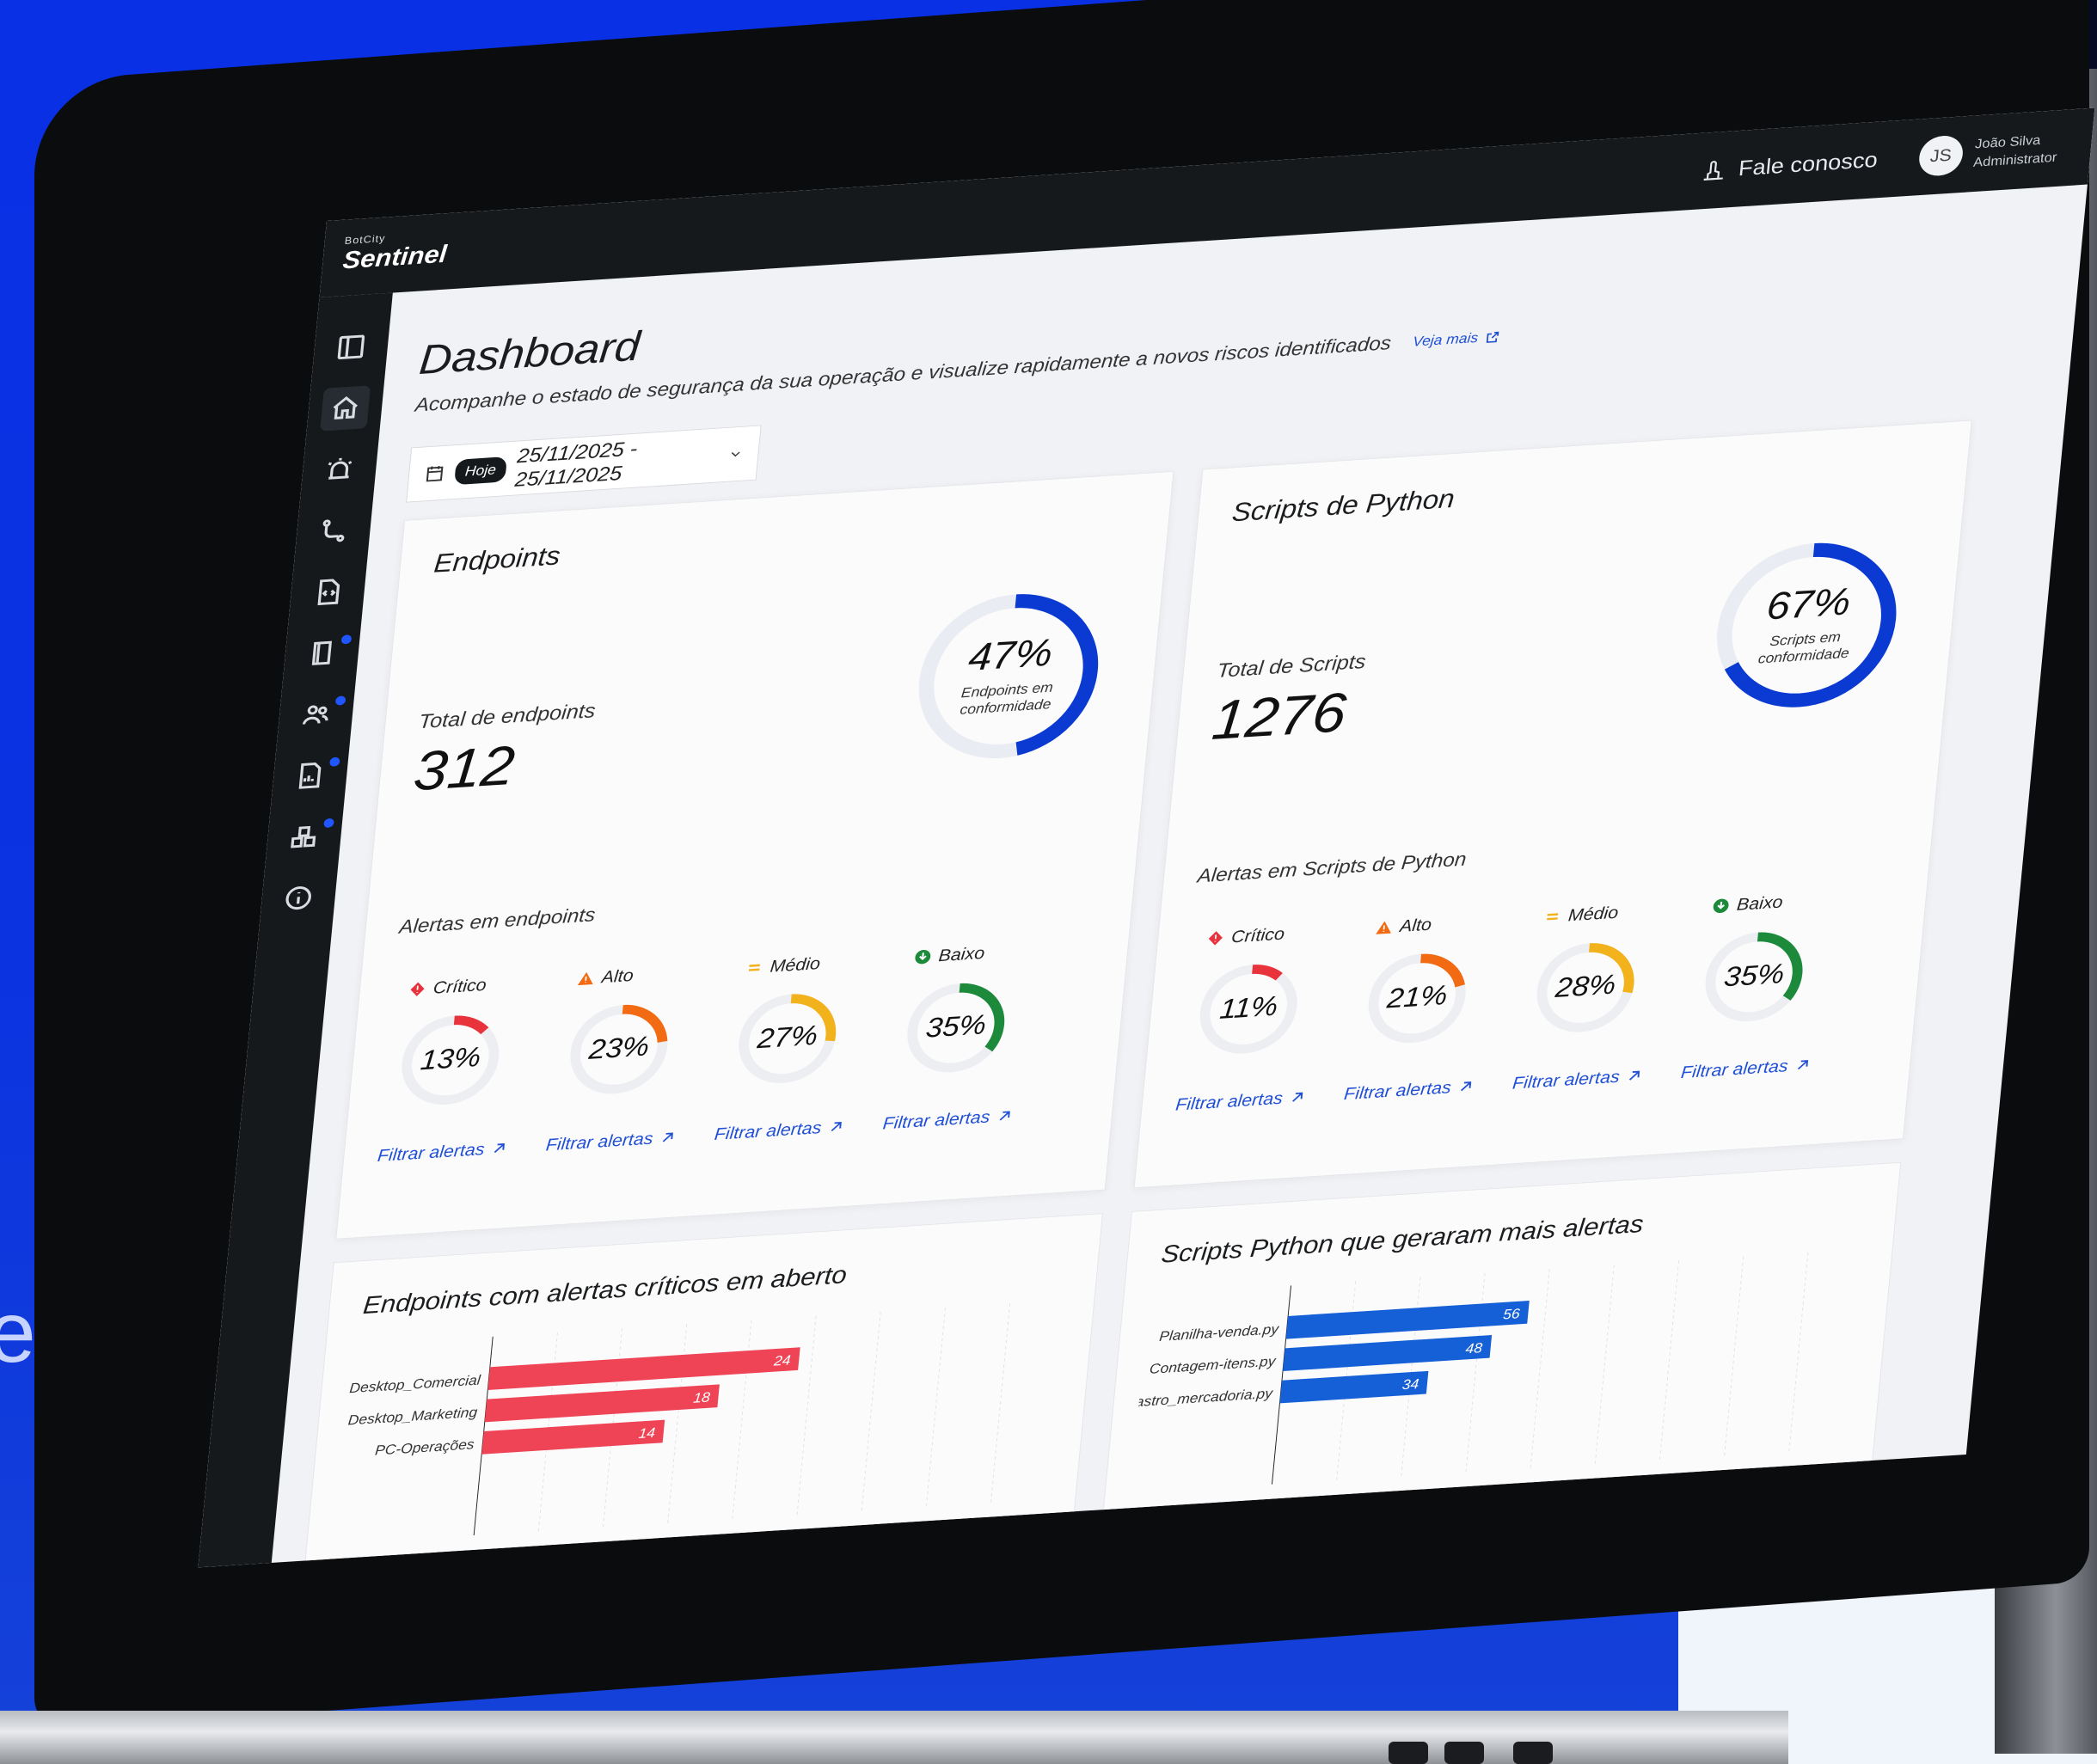 The height and width of the screenshot is (1764, 2097). Describe the element at coordinates (791, 1066) in the screenshot. I see `severity-2: Médio 27% Filtrar alertas` at that location.